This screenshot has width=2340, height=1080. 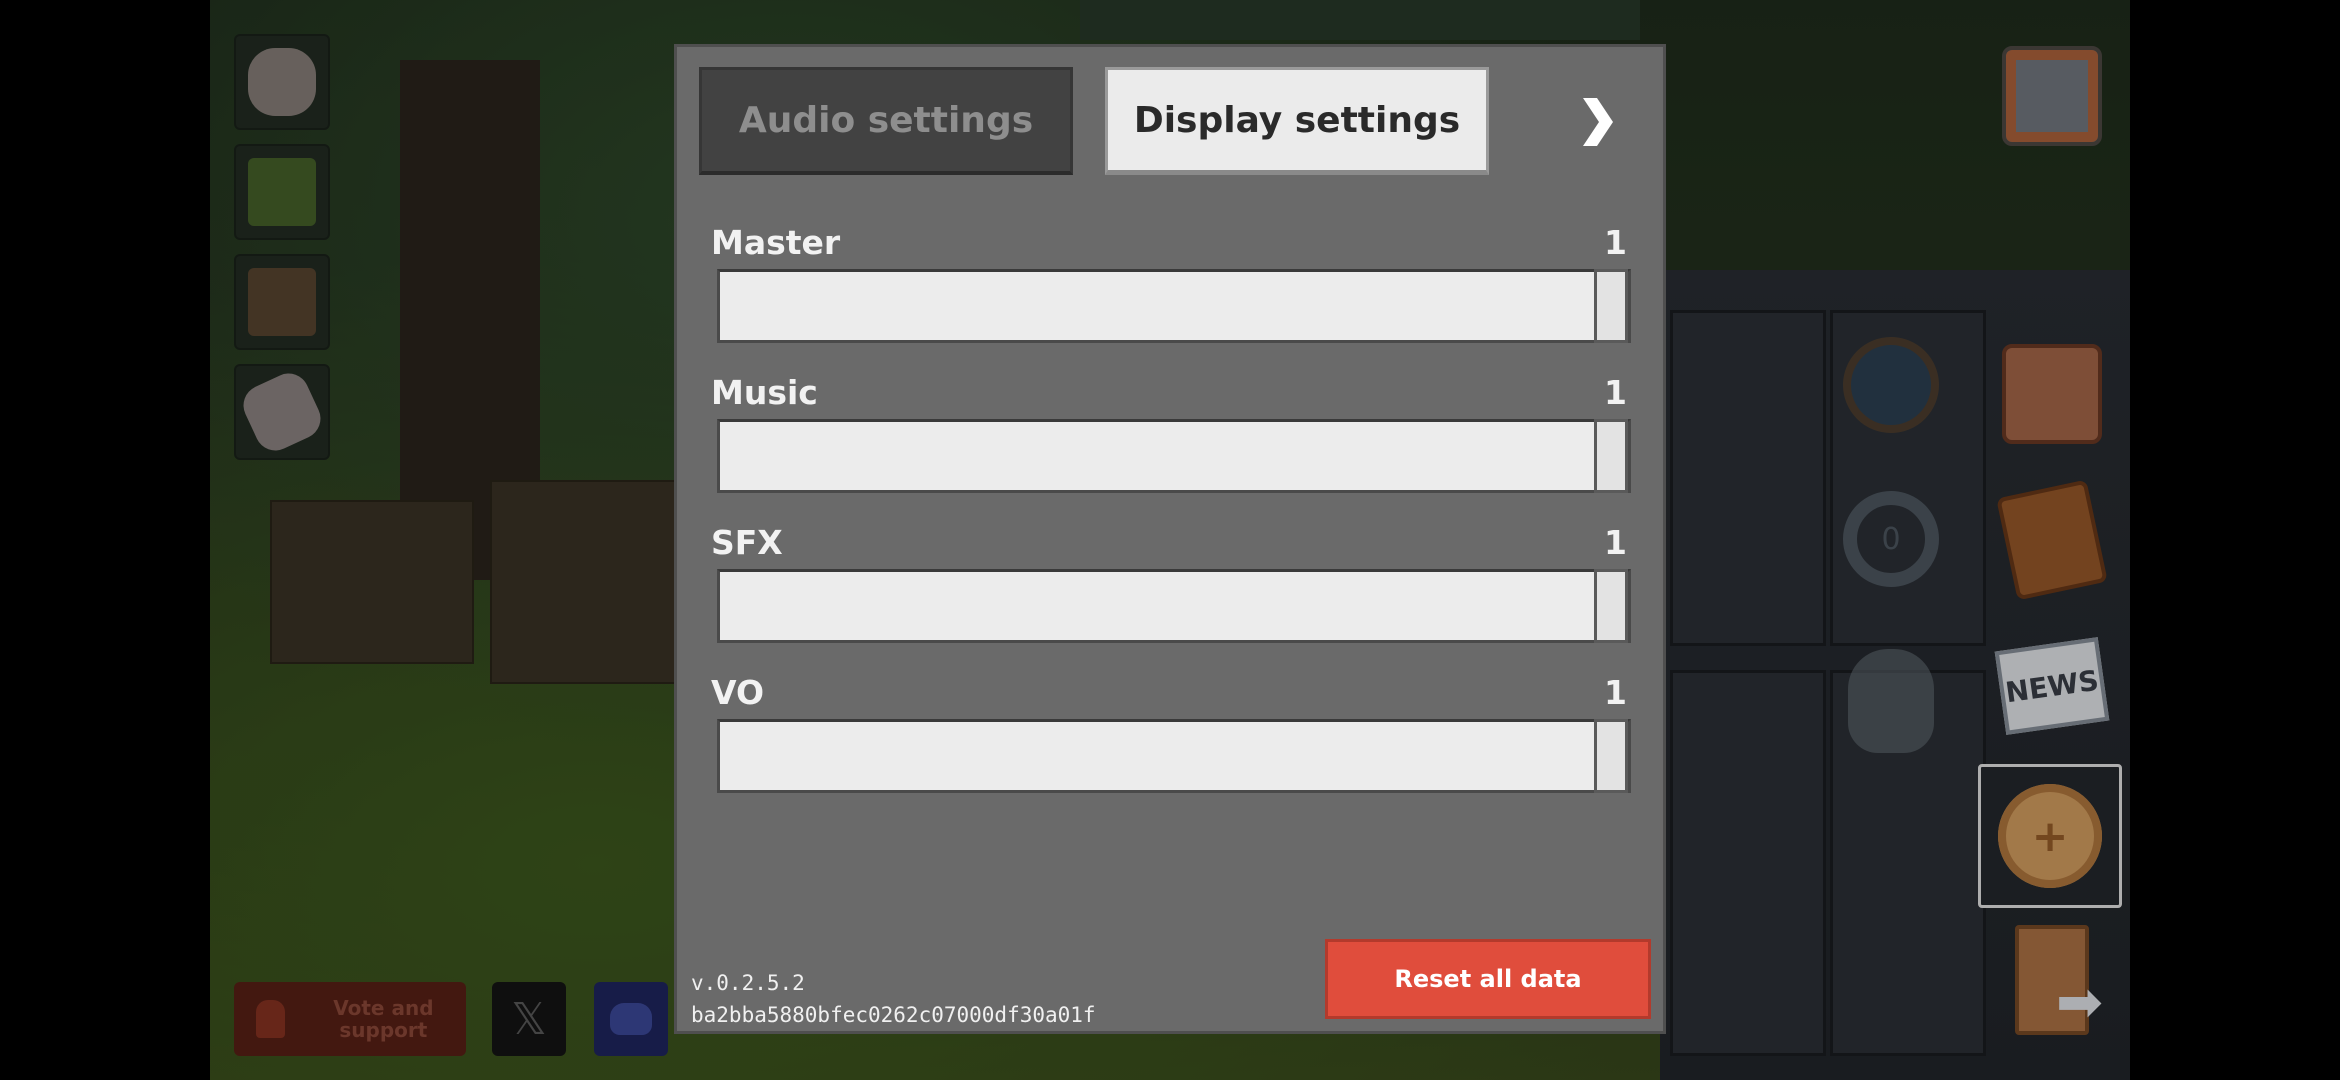 What do you see at coordinates (1297, 121) in the screenshot?
I see `tab-display-settings: Display settings` at bounding box center [1297, 121].